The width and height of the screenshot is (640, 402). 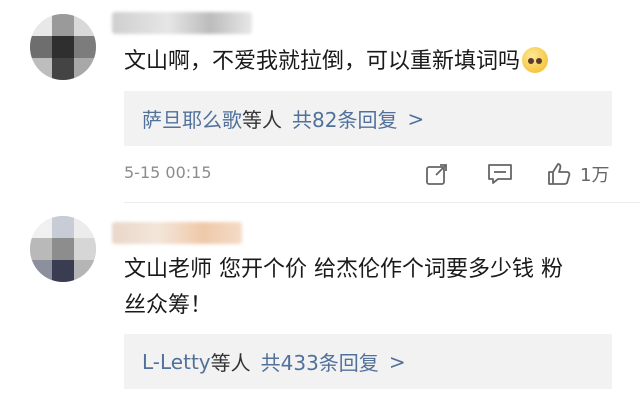 I want to click on comment-text-line1: 文山老师 您开个价 给杰伦作个词要多少钱 粉, so click(x=343, y=269).